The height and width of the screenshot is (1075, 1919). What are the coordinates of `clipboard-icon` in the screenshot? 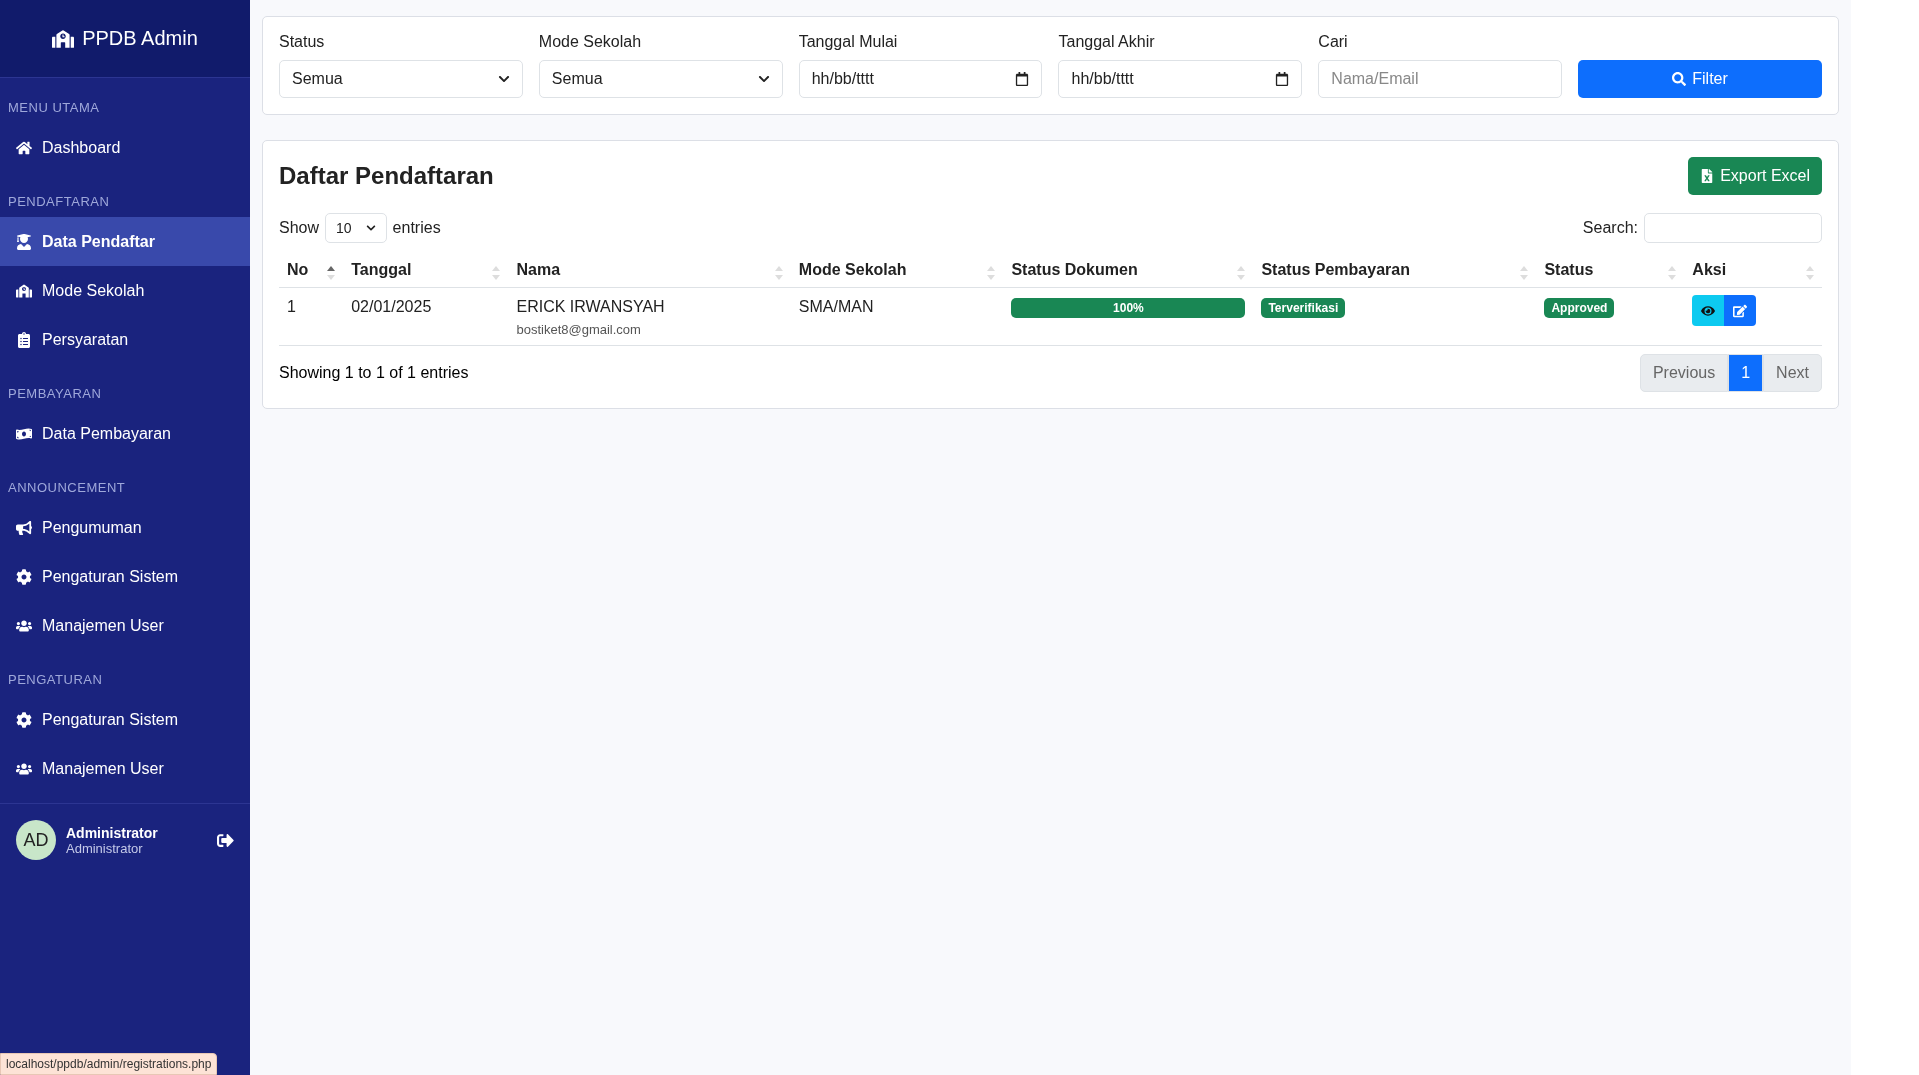 It's located at (24, 339).